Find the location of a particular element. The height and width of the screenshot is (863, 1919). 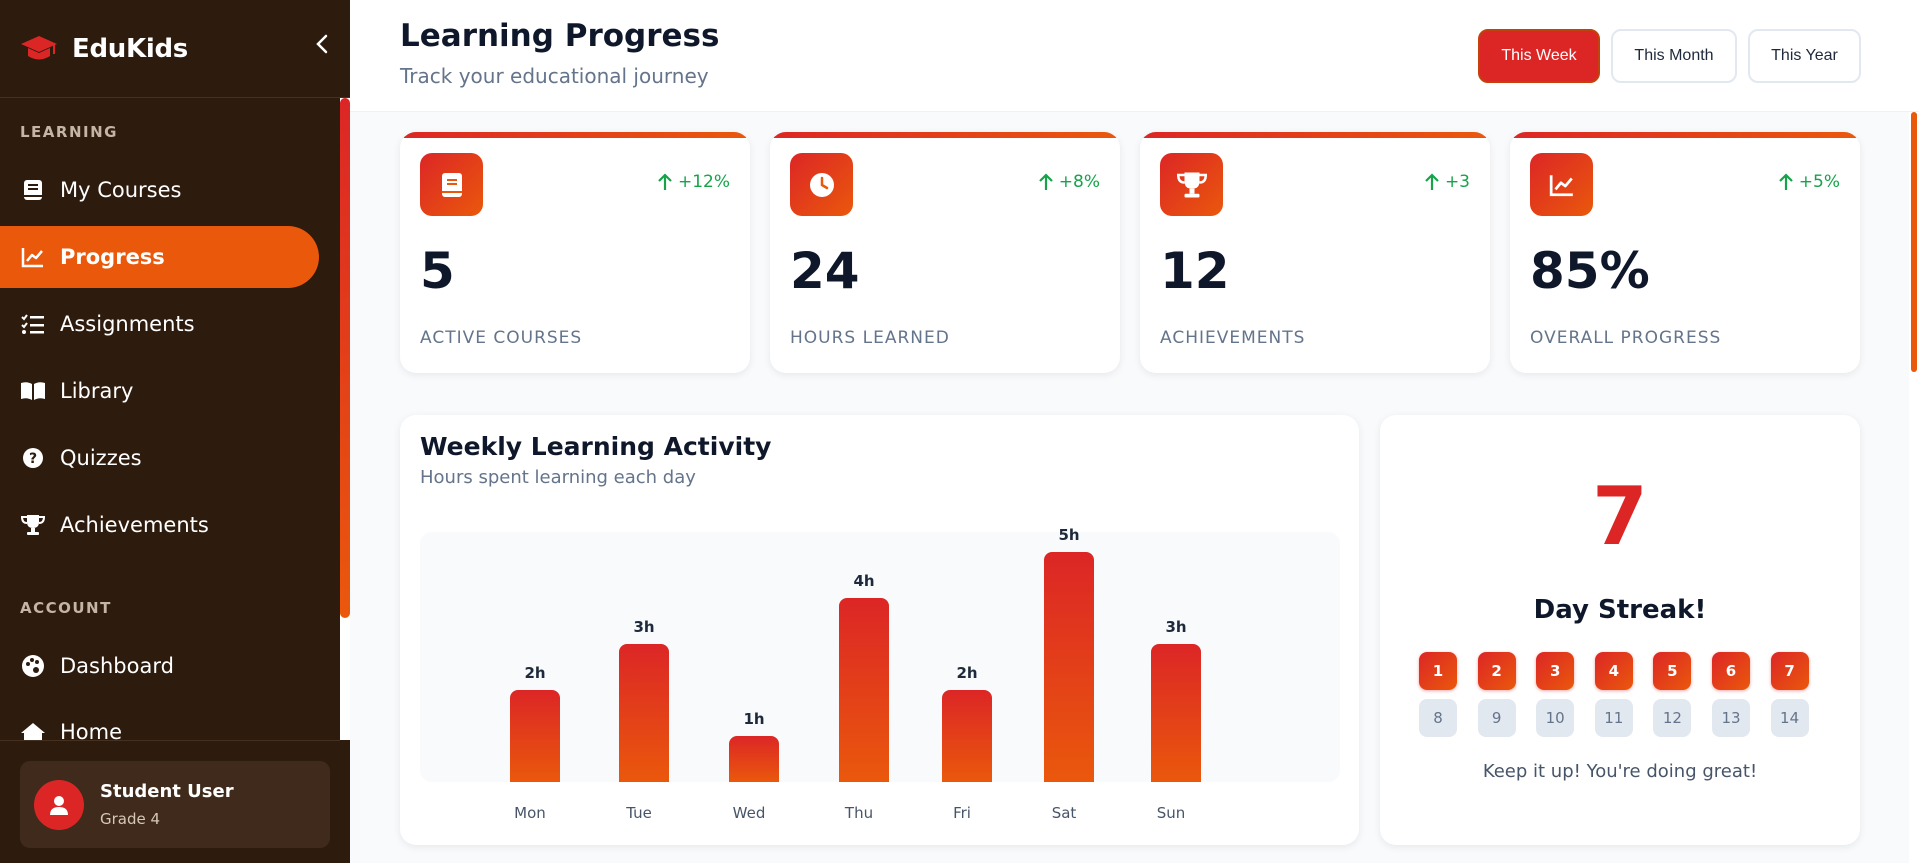

chart-data-label: 5h is located at coordinates (1069, 535).